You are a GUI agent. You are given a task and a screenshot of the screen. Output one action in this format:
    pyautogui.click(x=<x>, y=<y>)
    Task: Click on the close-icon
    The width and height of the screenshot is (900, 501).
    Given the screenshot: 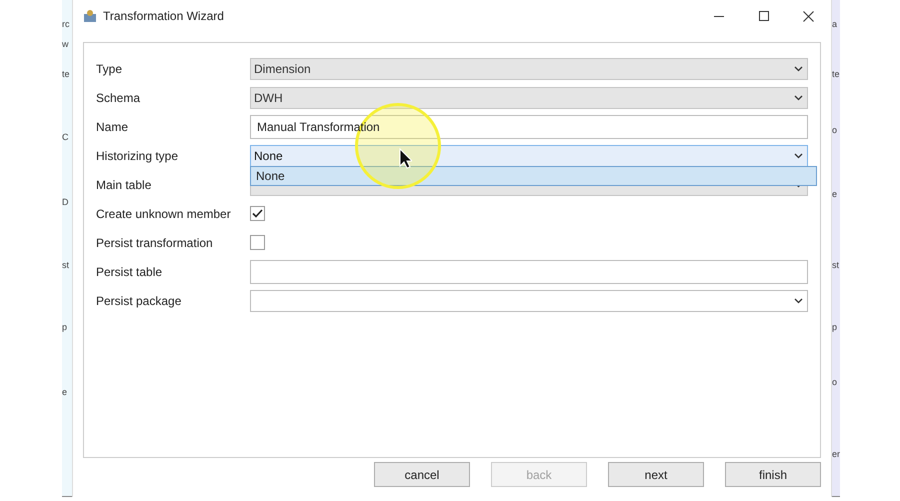 What is the action you would take?
    pyautogui.click(x=808, y=16)
    